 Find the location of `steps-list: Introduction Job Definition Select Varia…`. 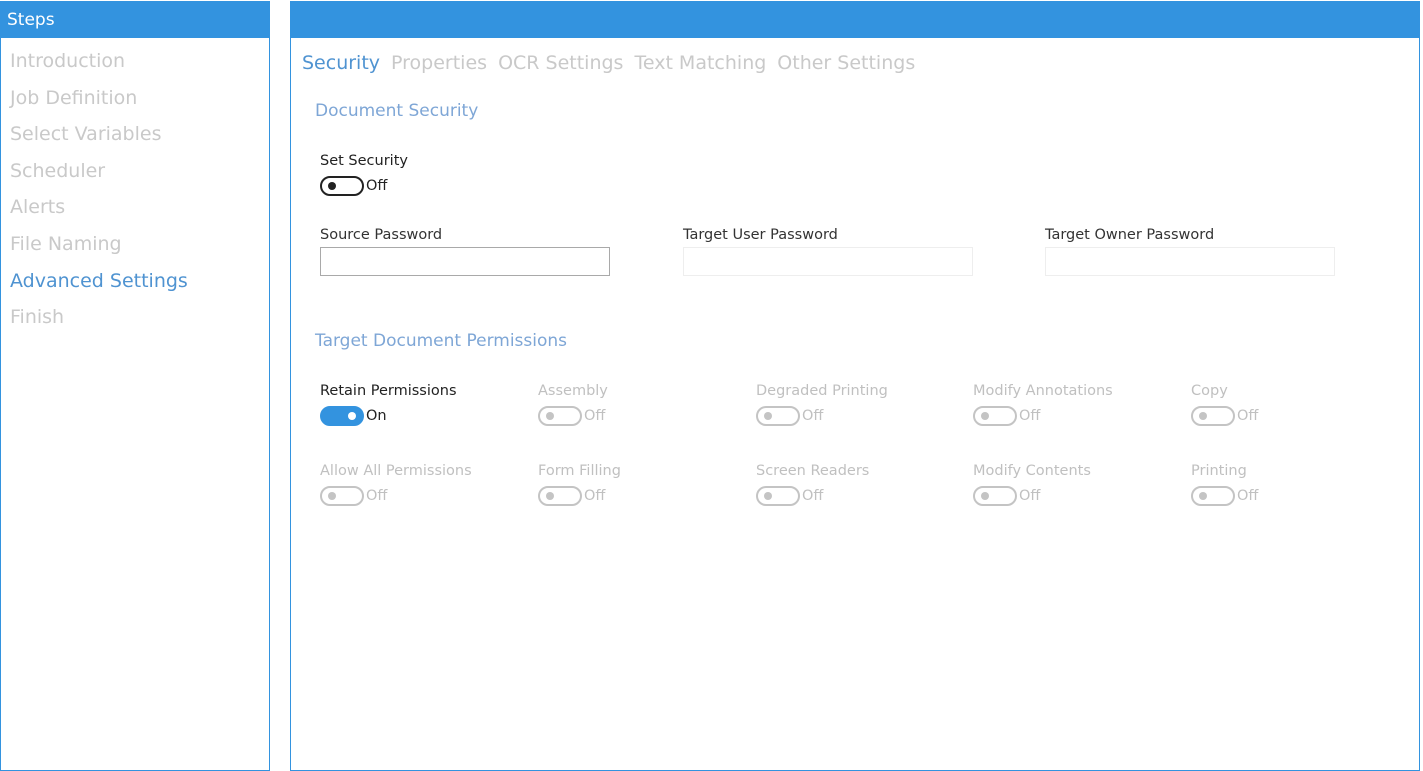

steps-list: Introduction Job Definition Select Varia… is located at coordinates (135, 187).